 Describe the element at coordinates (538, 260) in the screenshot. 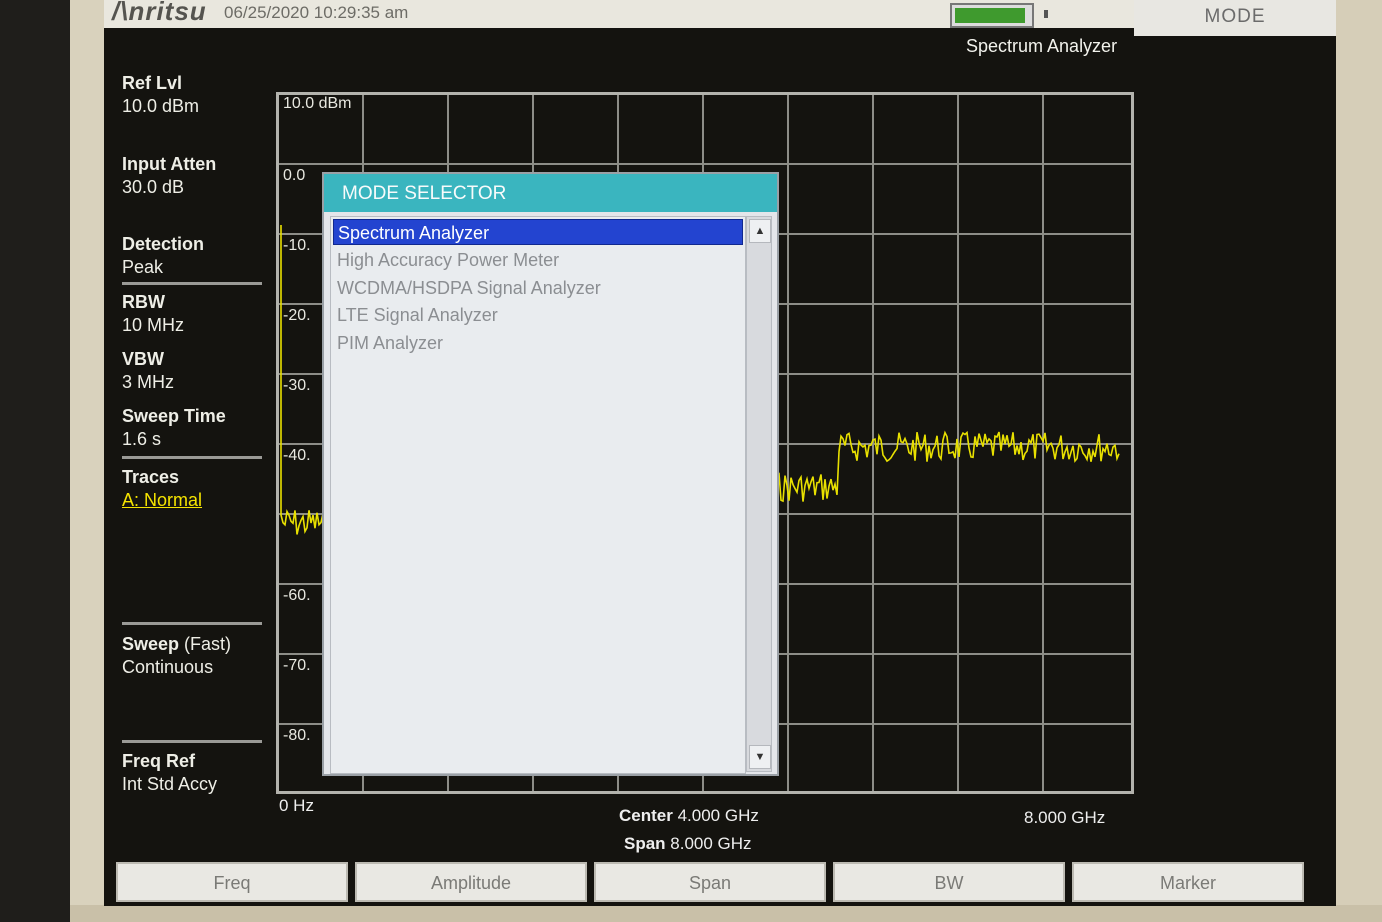

I see `mode-option-power-meter: High Accuracy Power Meter` at that location.